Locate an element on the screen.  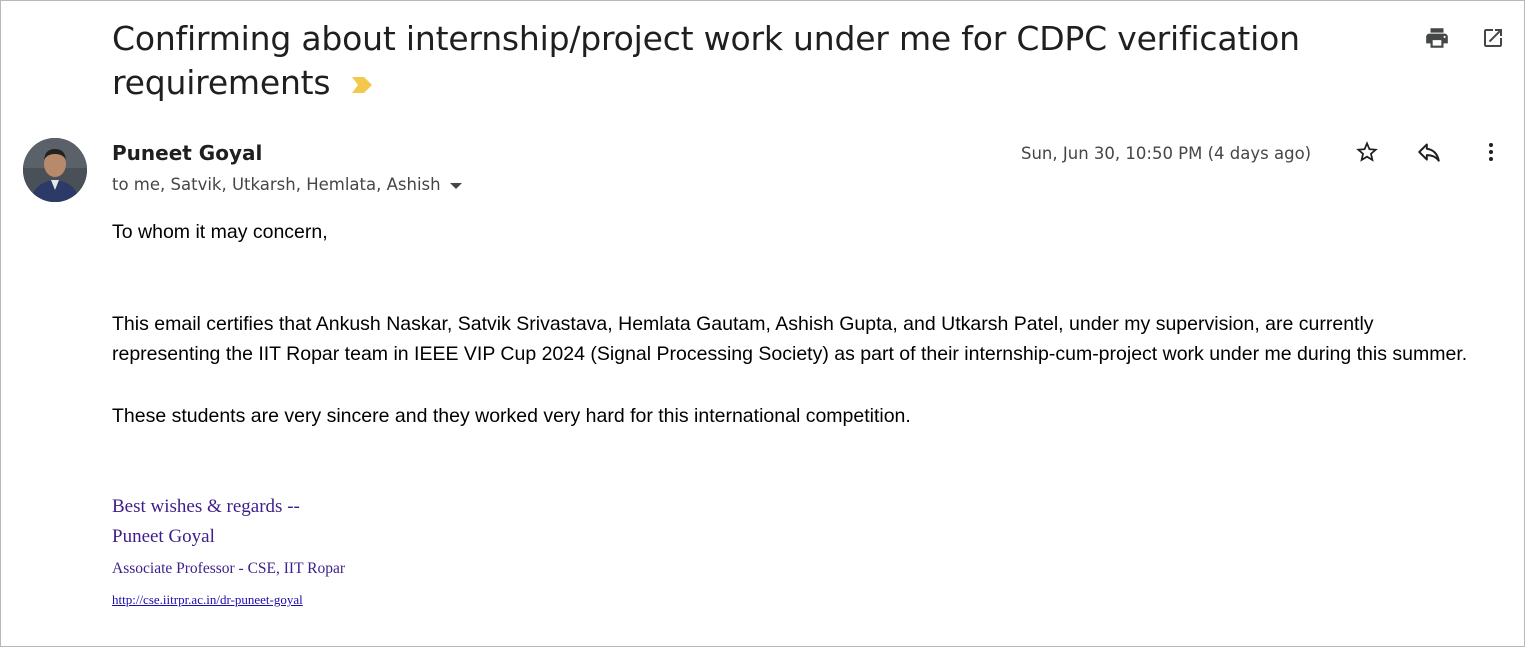
chevron-down-icon is located at coordinates (456, 184).